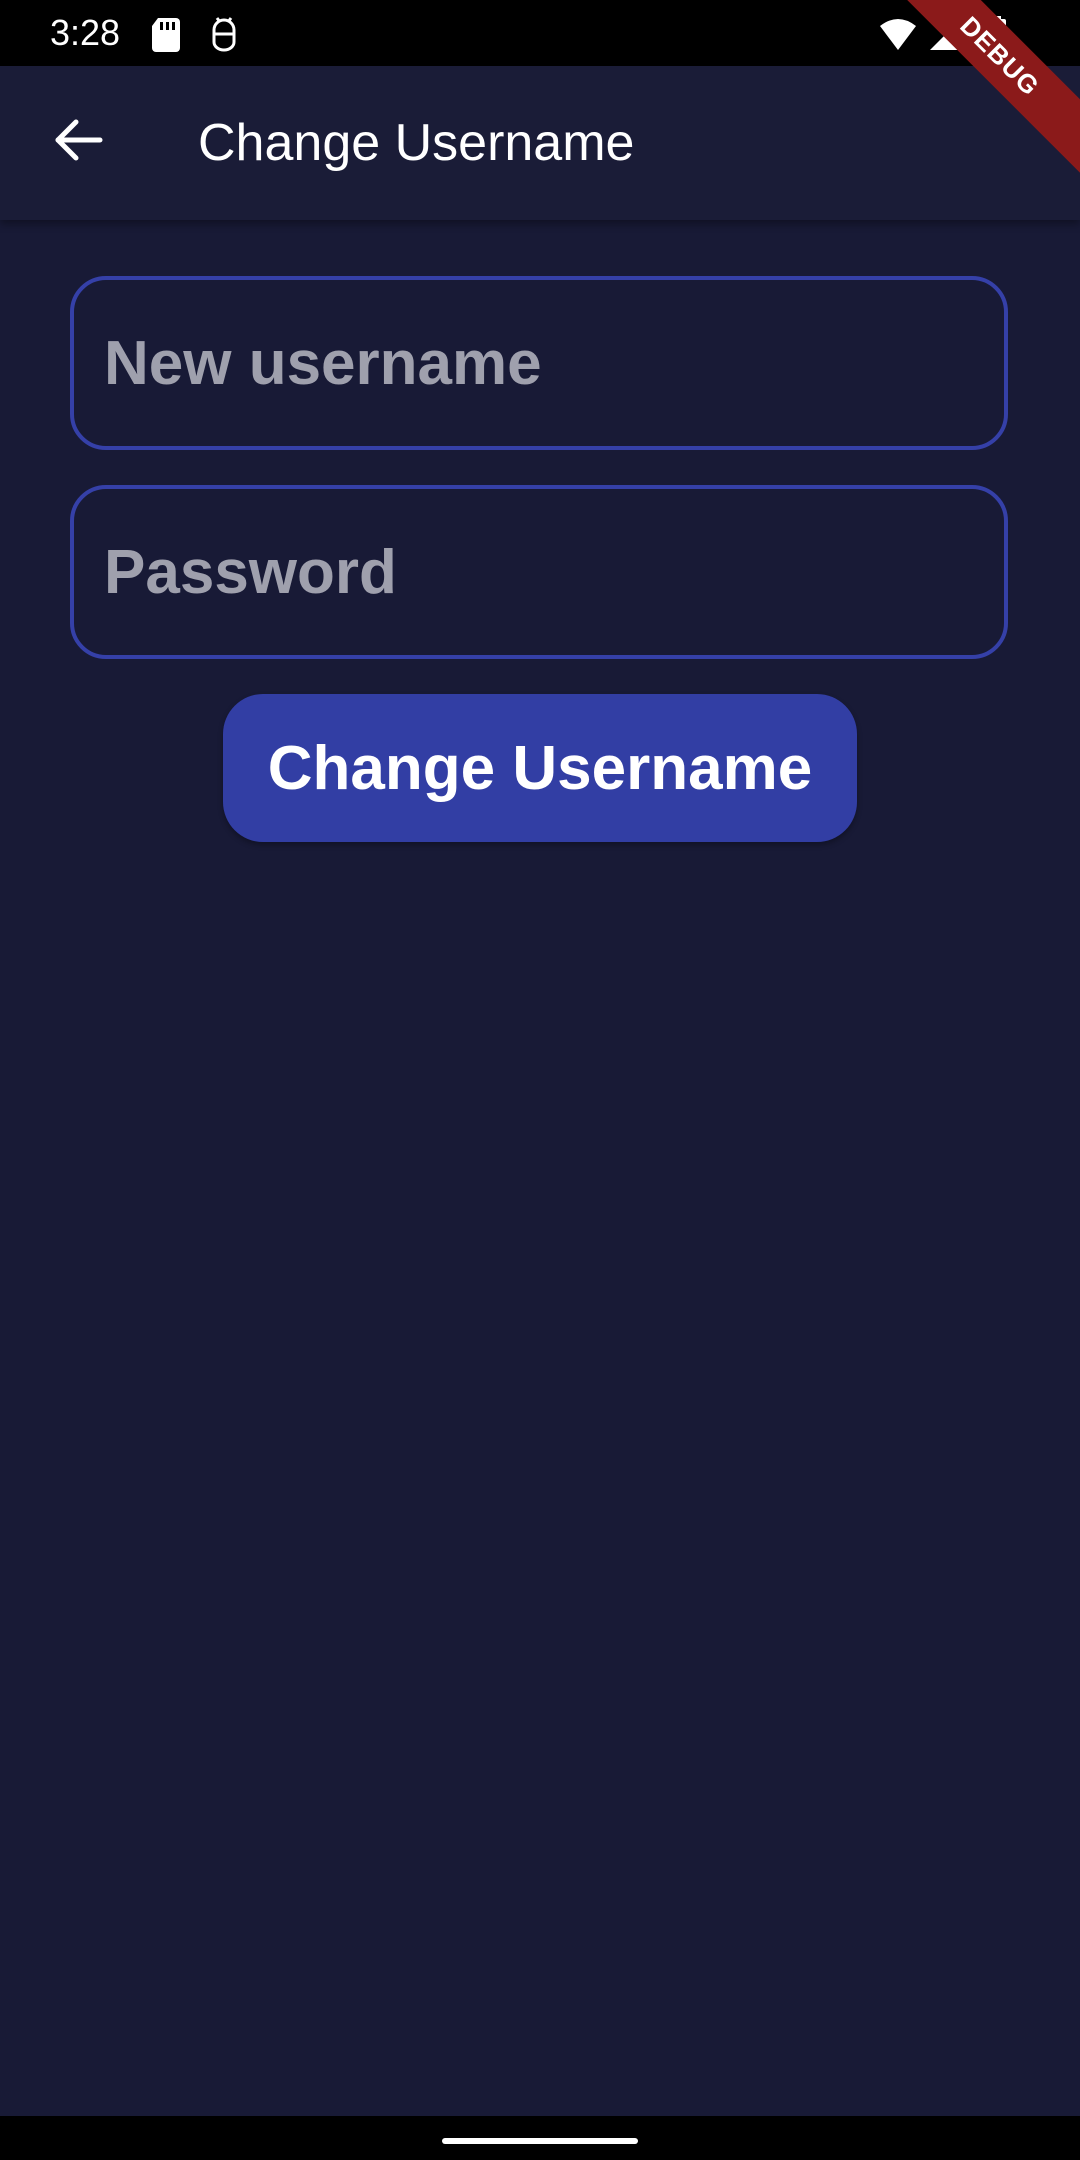 Image resolution: width=1080 pixels, height=2160 pixels. Describe the element at coordinates (416, 143) in the screenshot. I see `page-title: Change Username` at that location.